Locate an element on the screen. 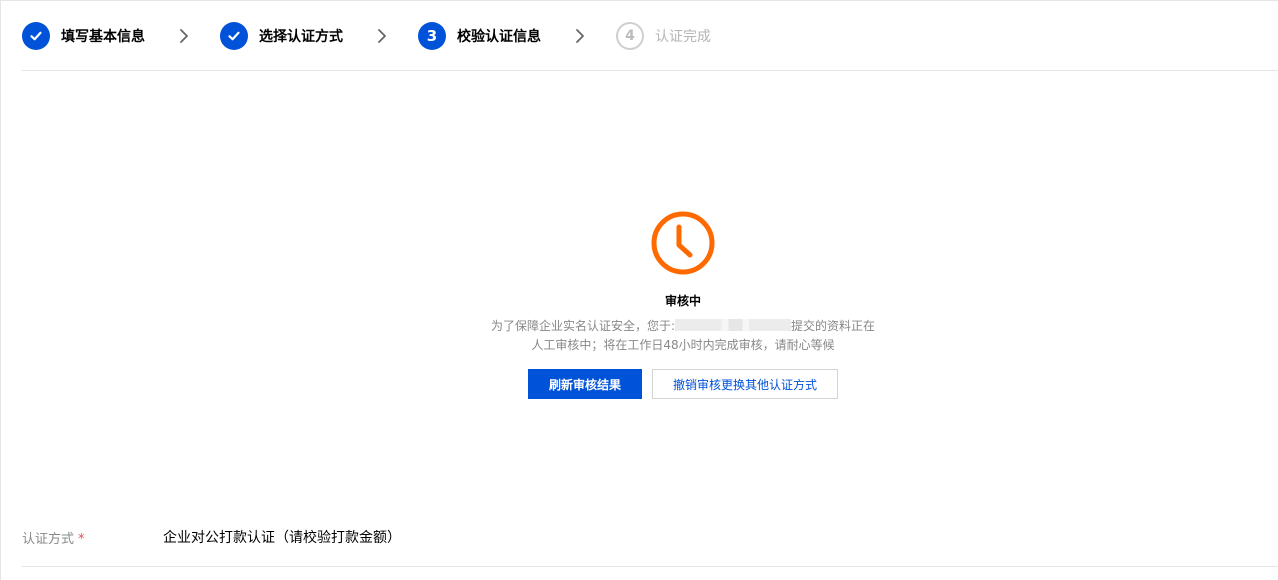 Image resolution: width=1278 pixels, height=580 pixels. step-select-method: 选择认证方式 is located at coordinates (281, 36).